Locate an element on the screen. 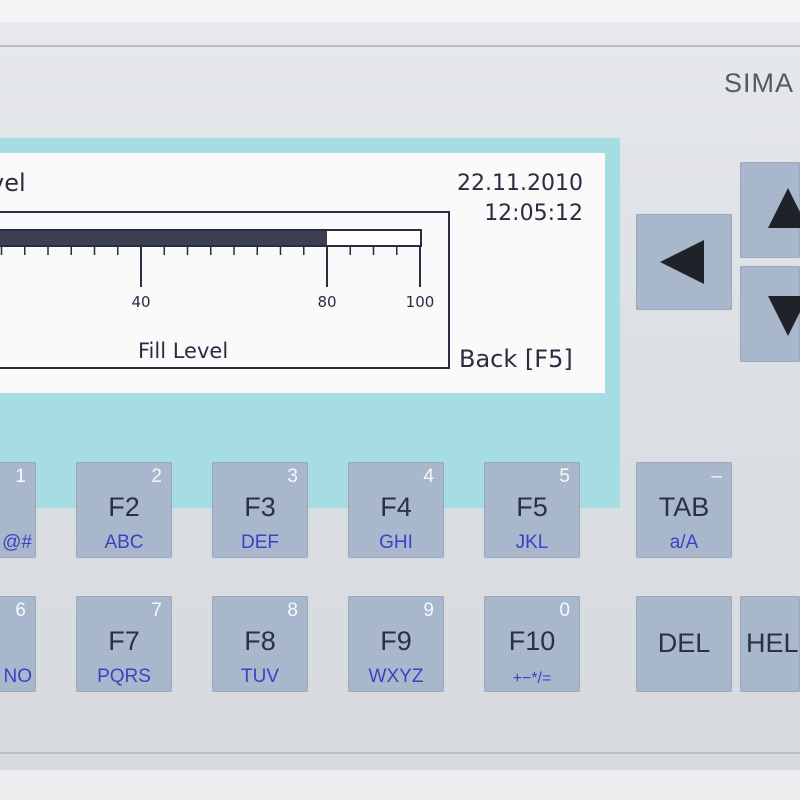 The width and height of the screenshot is (800, 800). key-alpha: TUV is located at coordinates (260, 676).